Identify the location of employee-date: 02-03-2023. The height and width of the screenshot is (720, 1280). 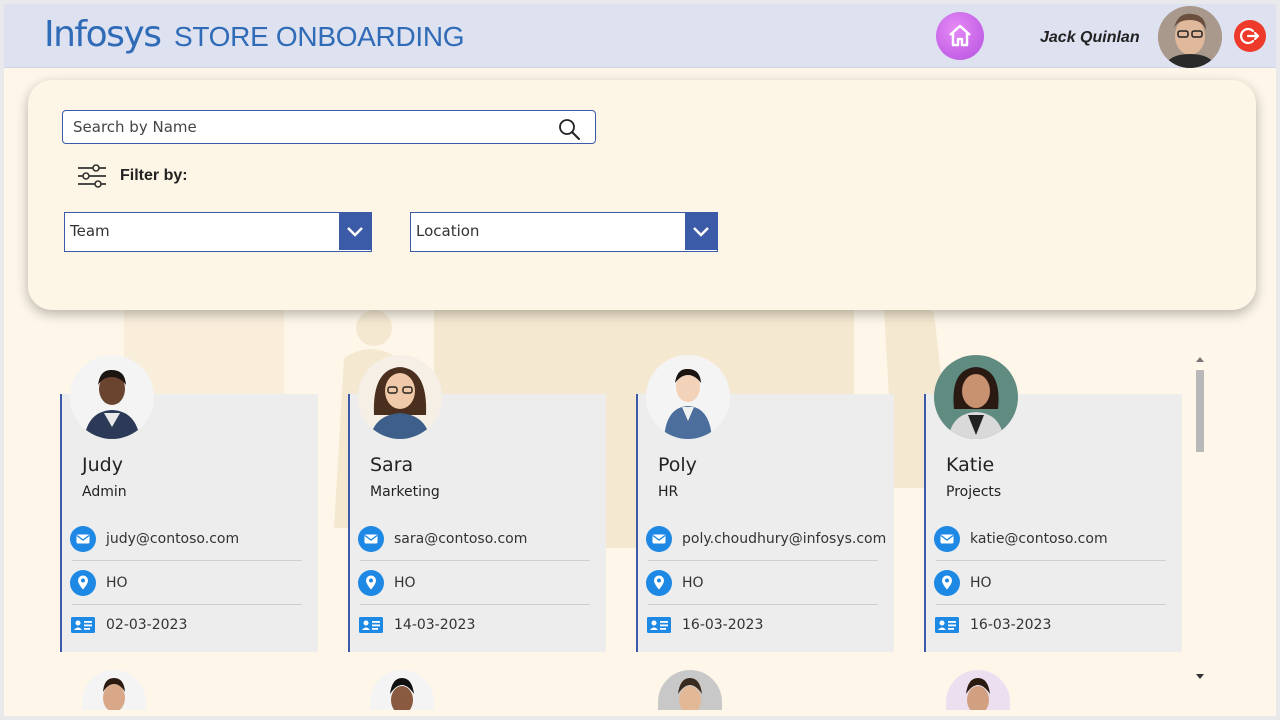
(147, 625).